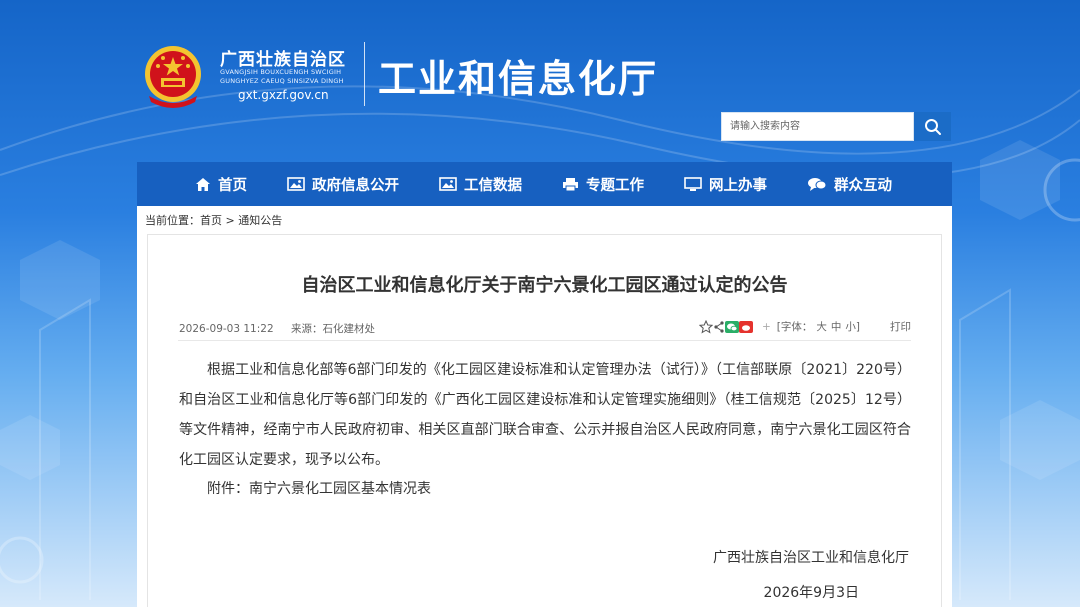  What do you see at coordinates (518, 78) in the screenshot?
I see `department-title: 工业和信息化厅` at bounding box center [518, 78].